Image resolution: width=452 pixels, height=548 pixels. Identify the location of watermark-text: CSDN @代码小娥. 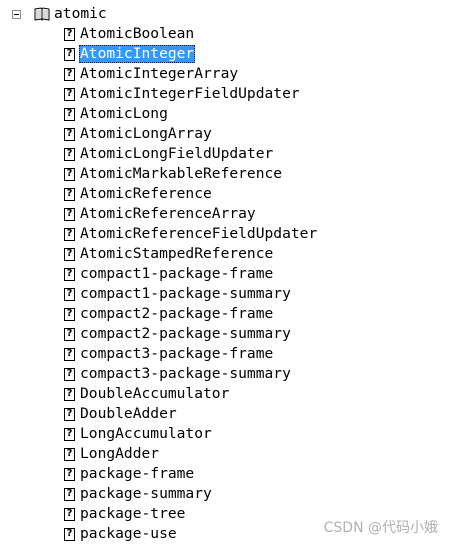
(380, 528).